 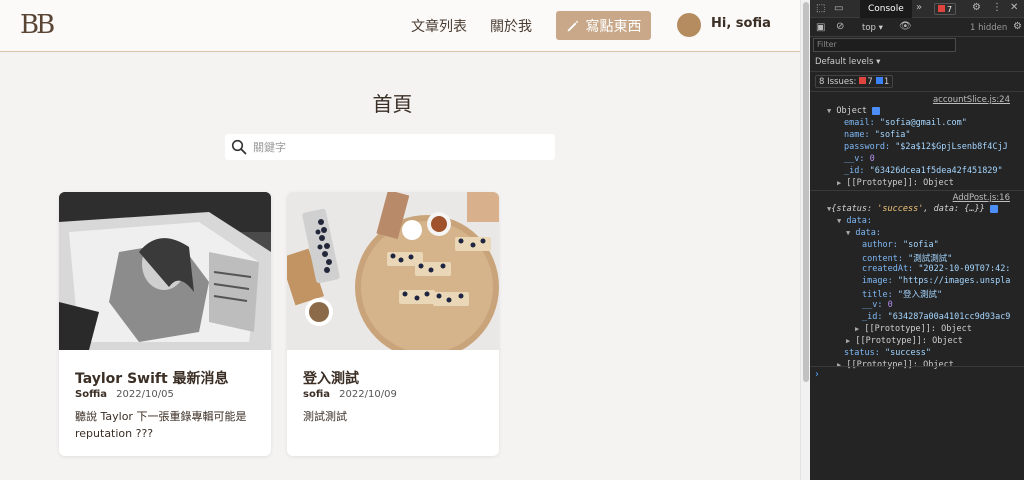 What do you see at coordinates (912, 209) in the screenshot?
I see `log-object-header: ▼{status: 'success', data: {…}}` at bounding box center [912, 209].